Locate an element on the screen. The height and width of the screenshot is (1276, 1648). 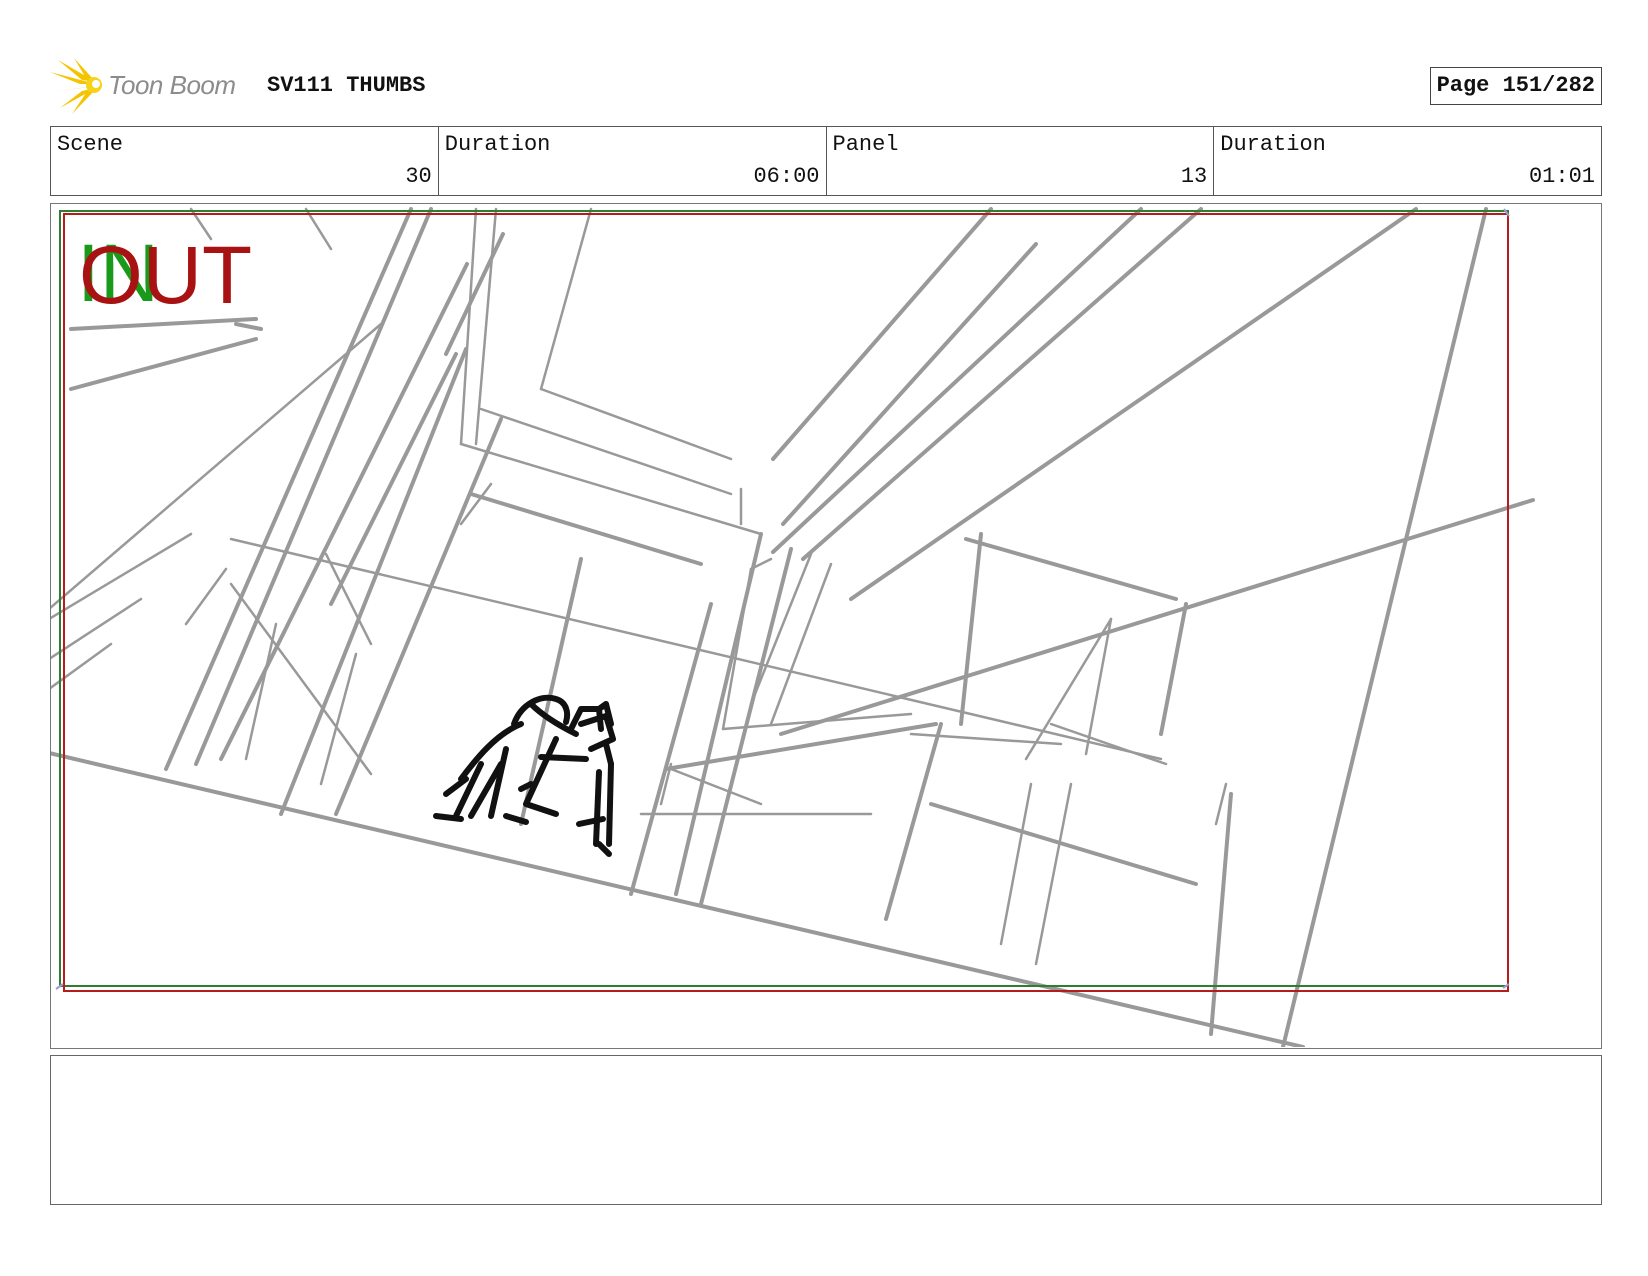
scene-duration-cell: Duration 06:00 is located at coordinates (633, 161).